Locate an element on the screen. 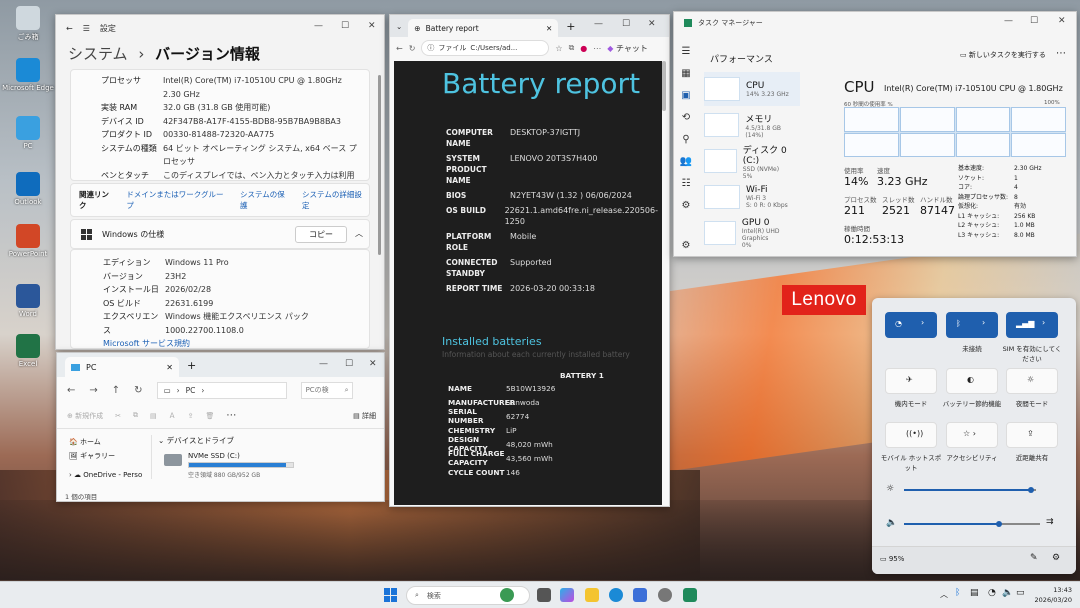  collections-icon: ⧉ is located at coordinates (572, 48).